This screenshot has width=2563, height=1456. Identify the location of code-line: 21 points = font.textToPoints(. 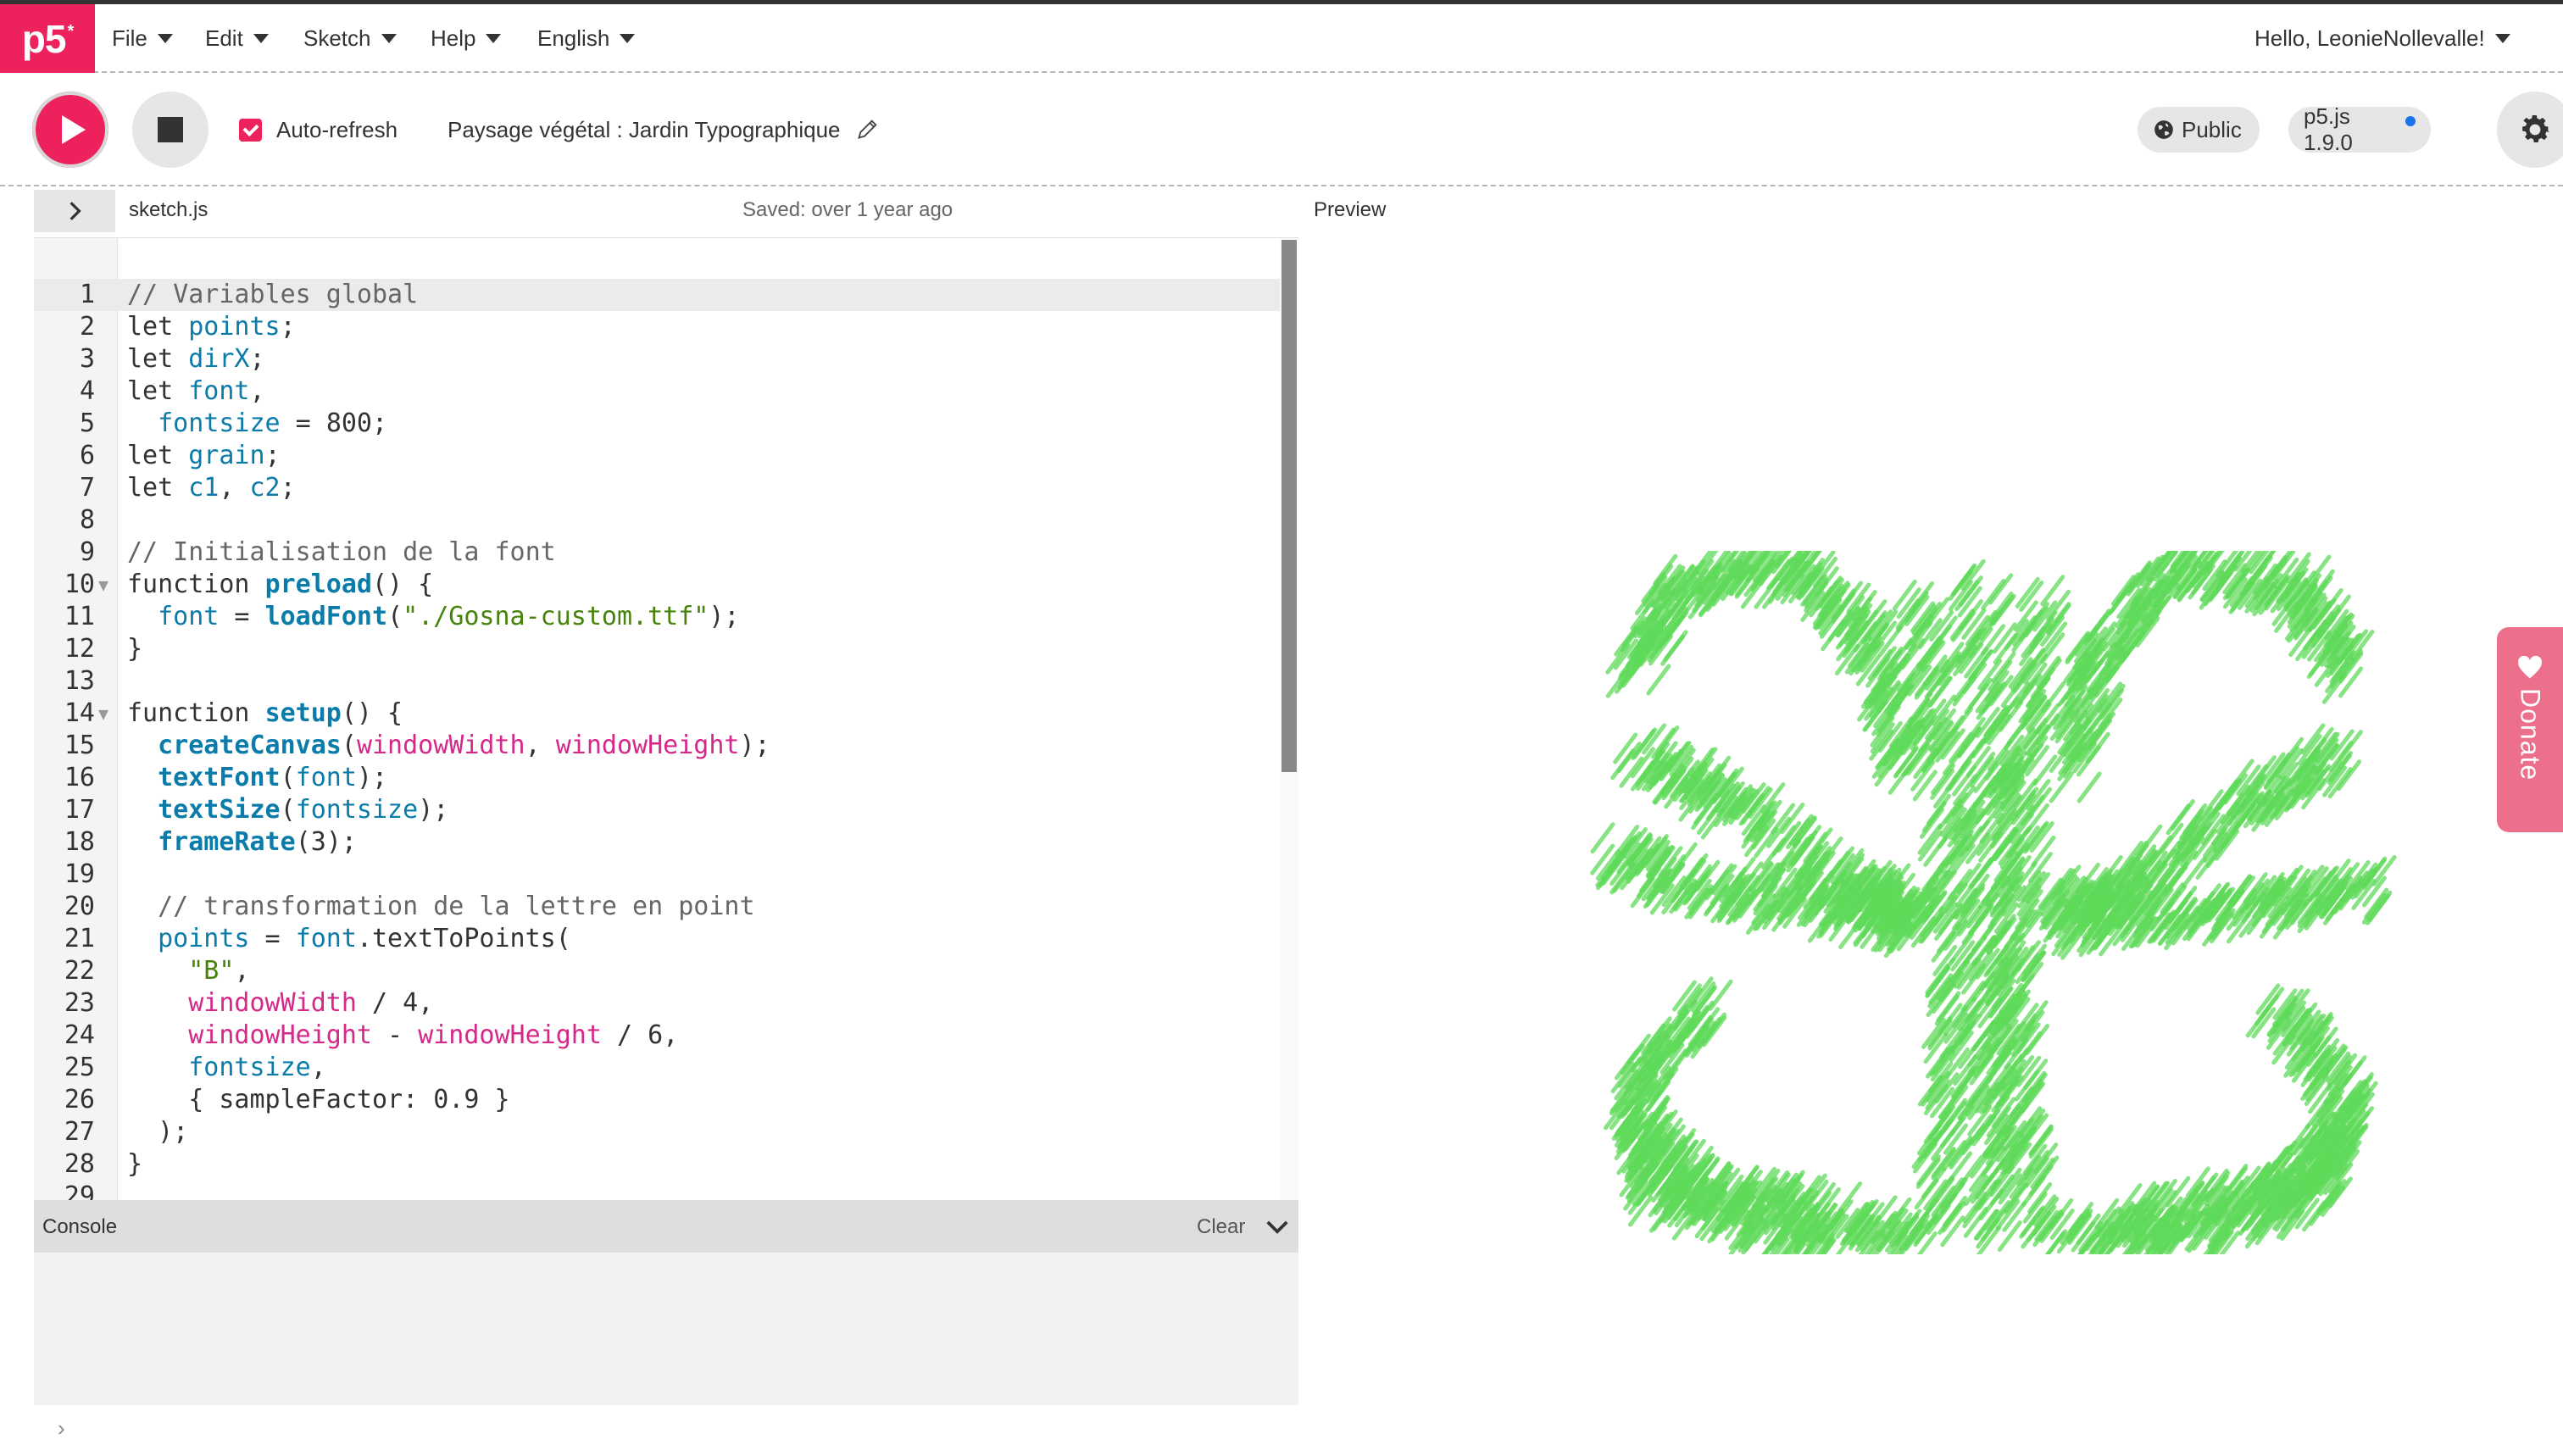
(317, 938).